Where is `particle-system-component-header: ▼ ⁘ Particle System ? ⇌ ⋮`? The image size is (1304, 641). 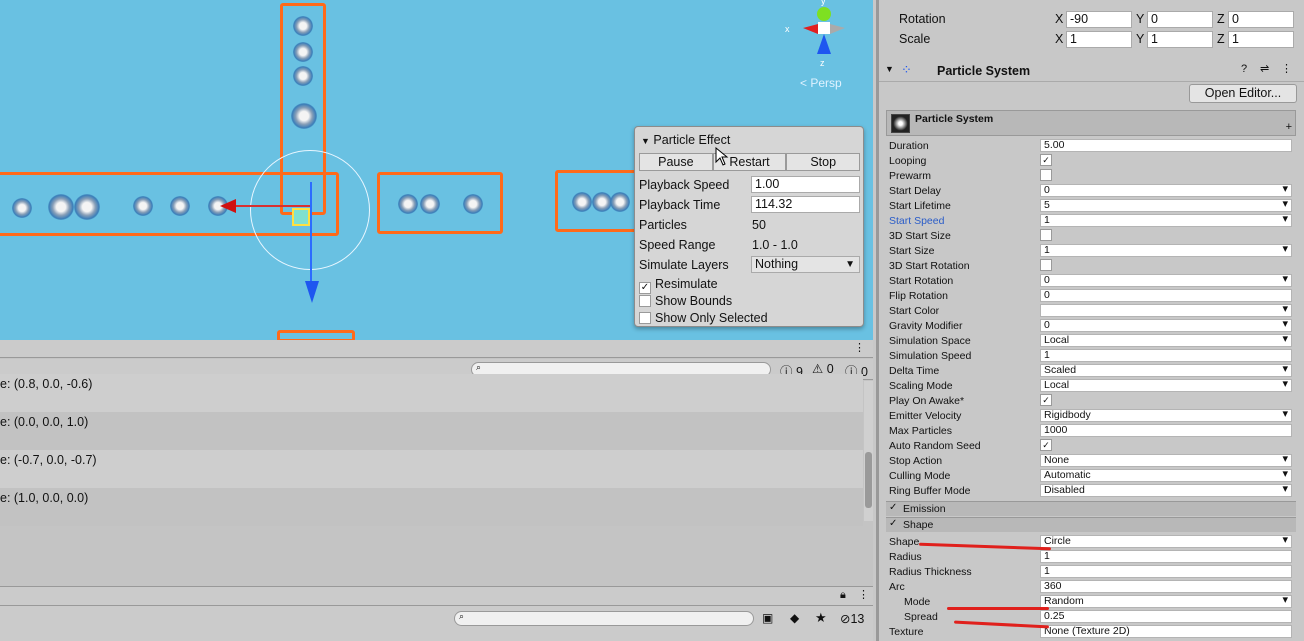 particle-system-component-header: ▼ ⁘ Particle System ? ⇌ ⋮ is located at coordinates (1091, 71).